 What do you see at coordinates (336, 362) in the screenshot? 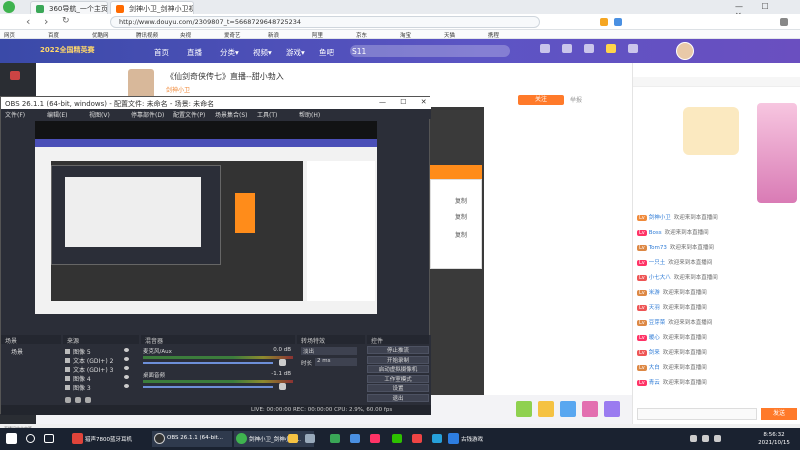
I see `duration-field: 2 ms` at bounding box center [336, 362].